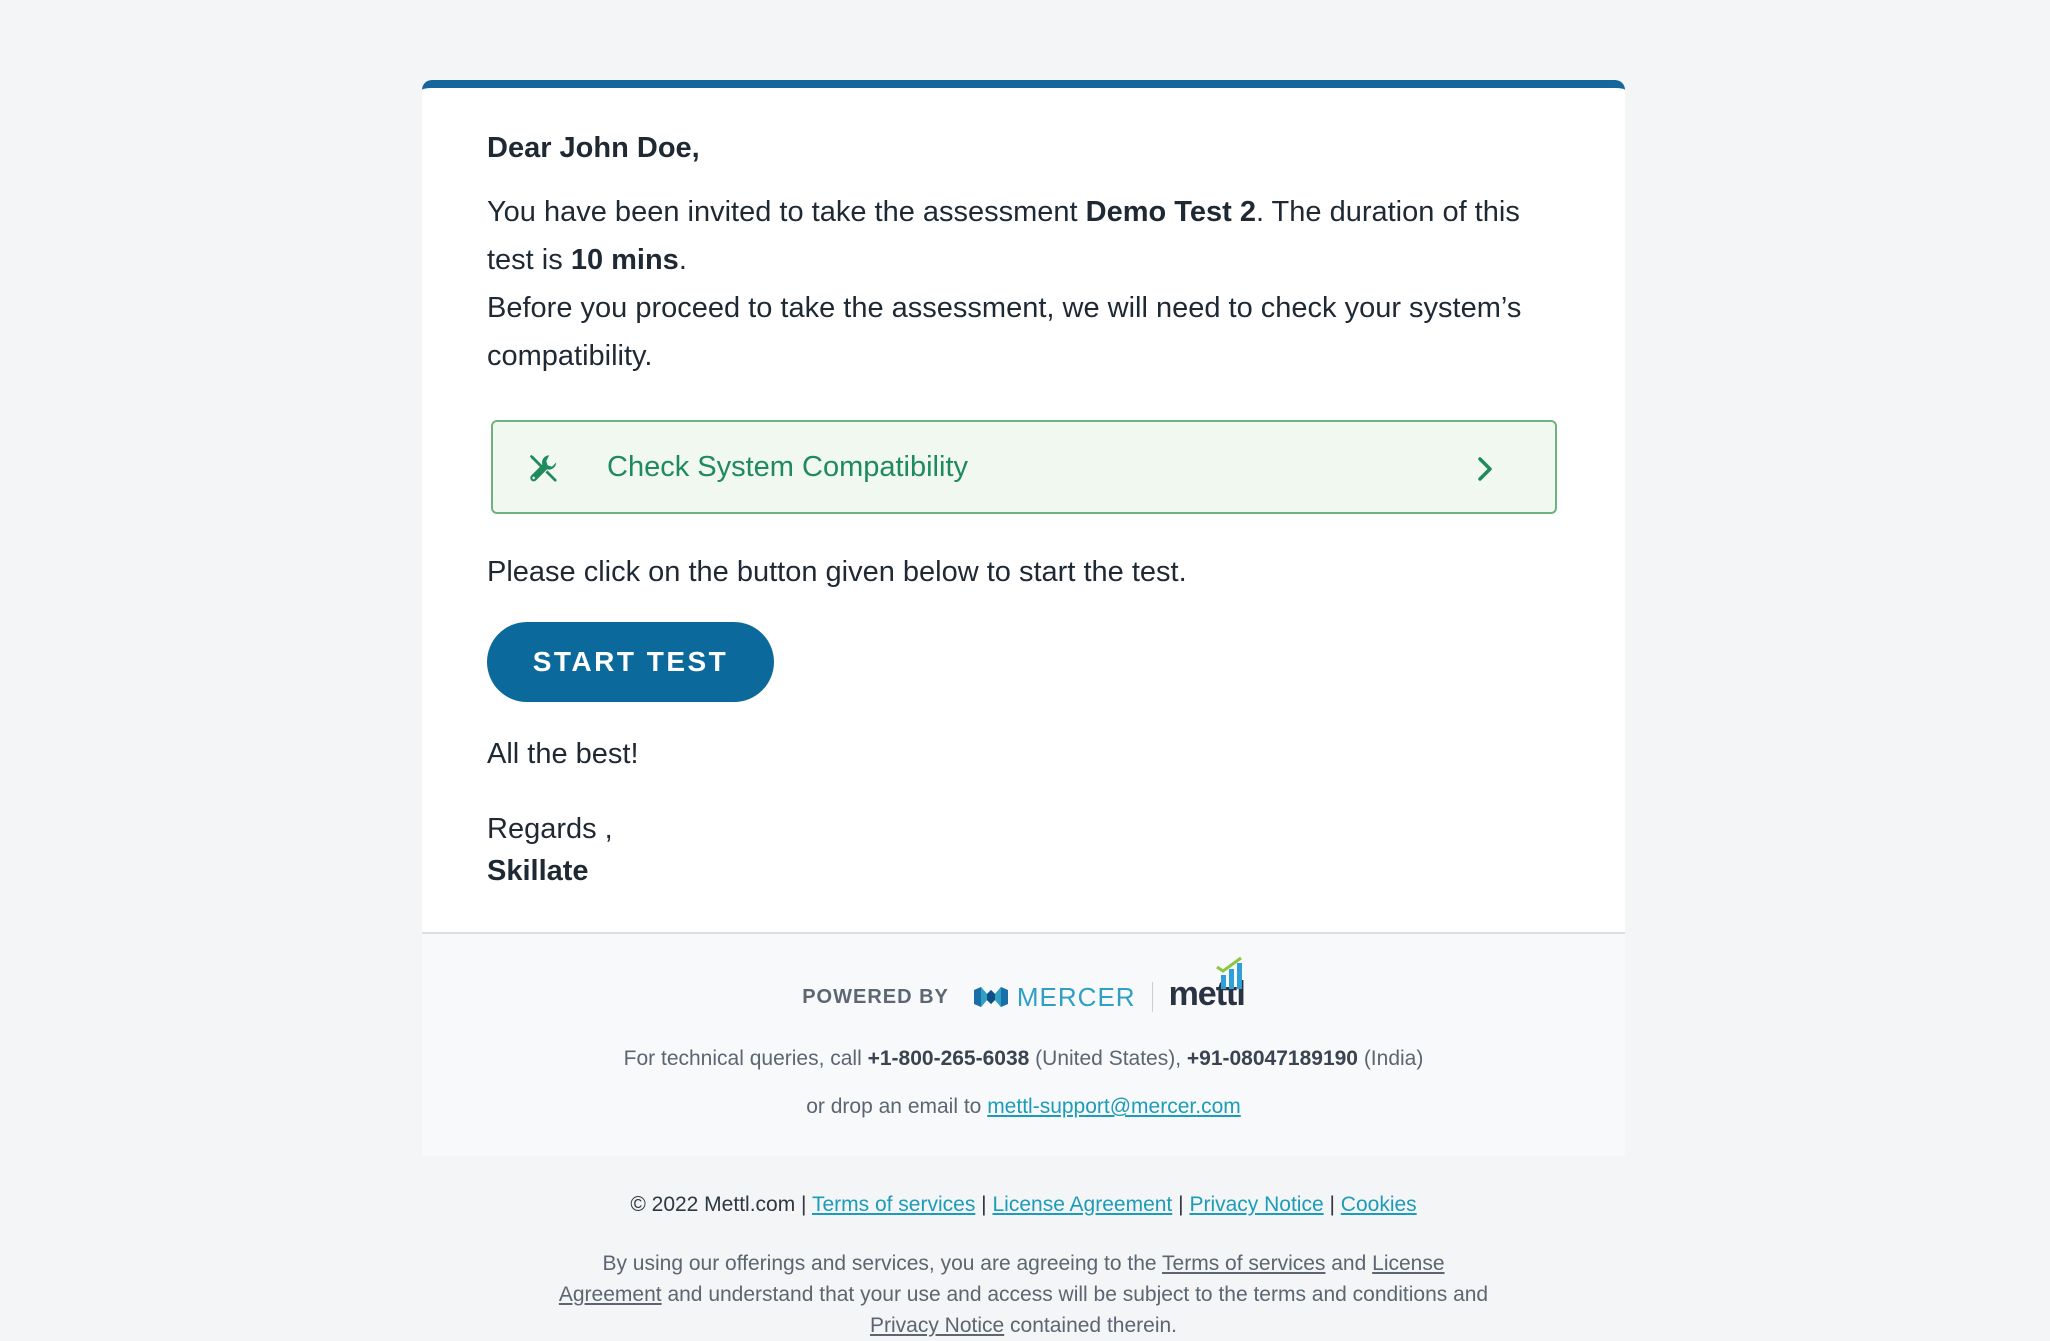 The height and width of the screenshot is (1341, 2050). Describe the element at coordinates (787, 466) in the screenshot. I see `check-compatibility-label: Check System Compatibility` at that location.